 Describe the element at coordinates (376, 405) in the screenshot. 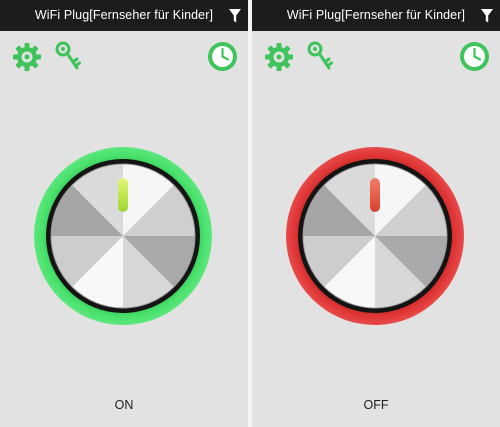

I see `power-state-label: OFF` at that location.